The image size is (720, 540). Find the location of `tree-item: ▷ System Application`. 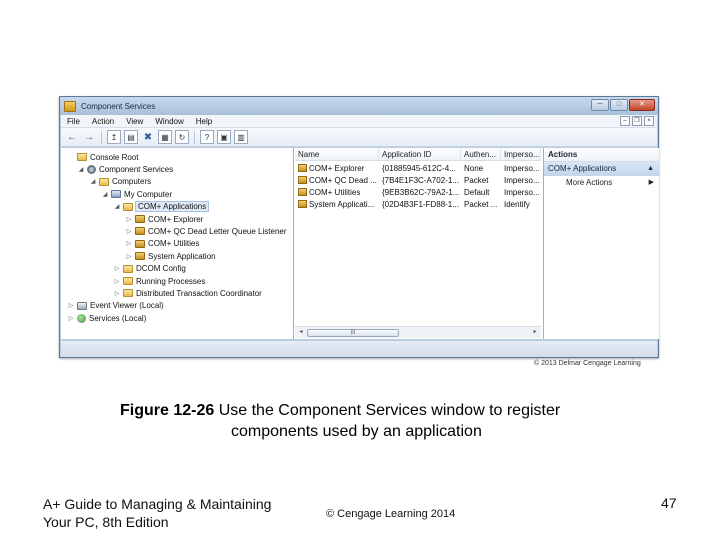

tree-item: ▷ System Application is located at coordinates (170, 256).